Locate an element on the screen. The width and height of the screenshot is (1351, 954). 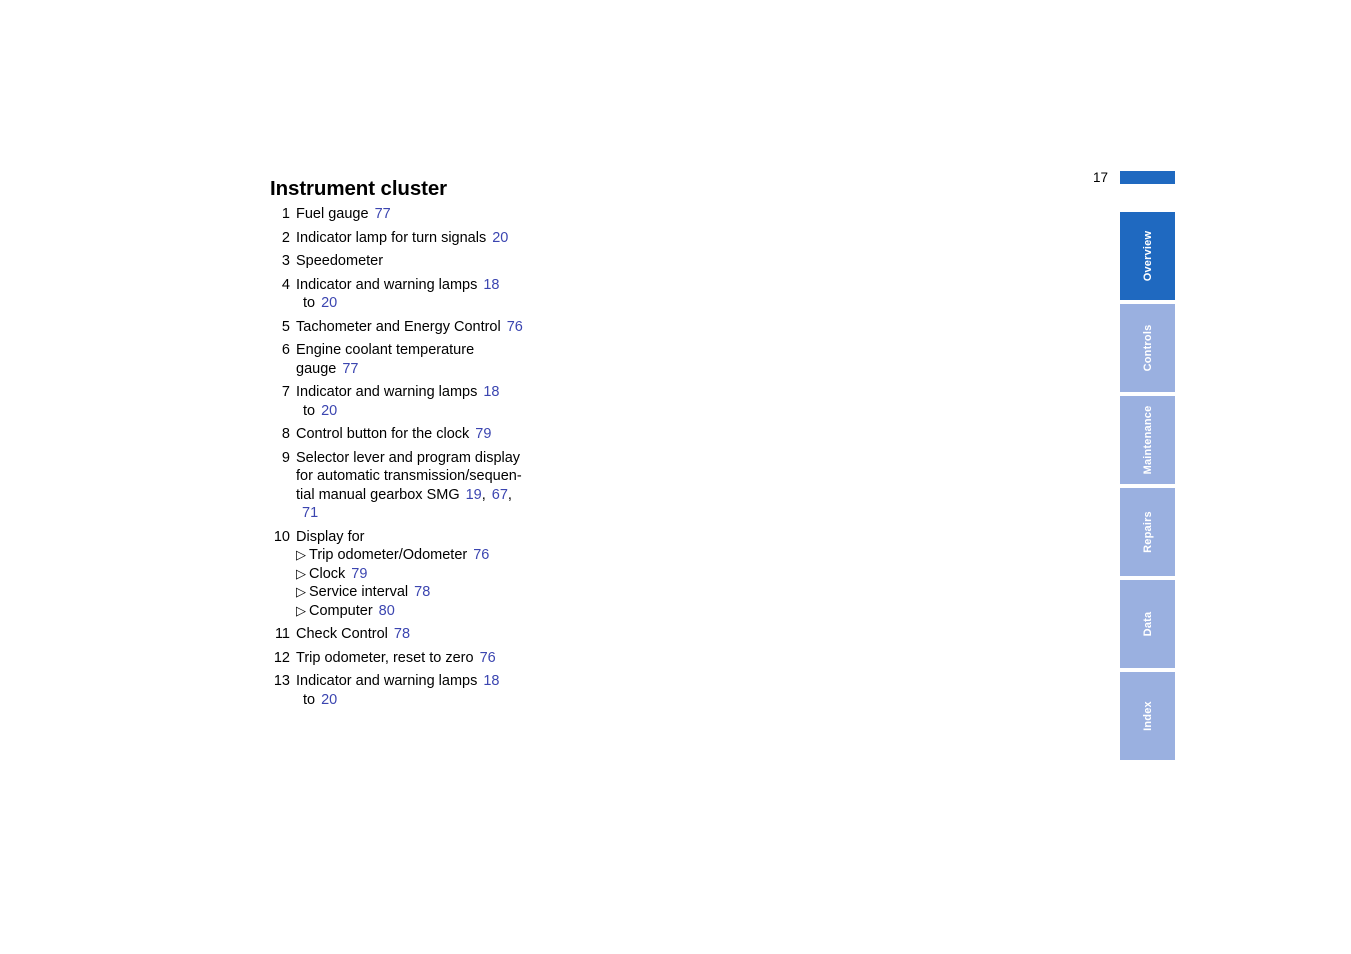
section-tab-label: Index is located at coordinates (1147, 716).